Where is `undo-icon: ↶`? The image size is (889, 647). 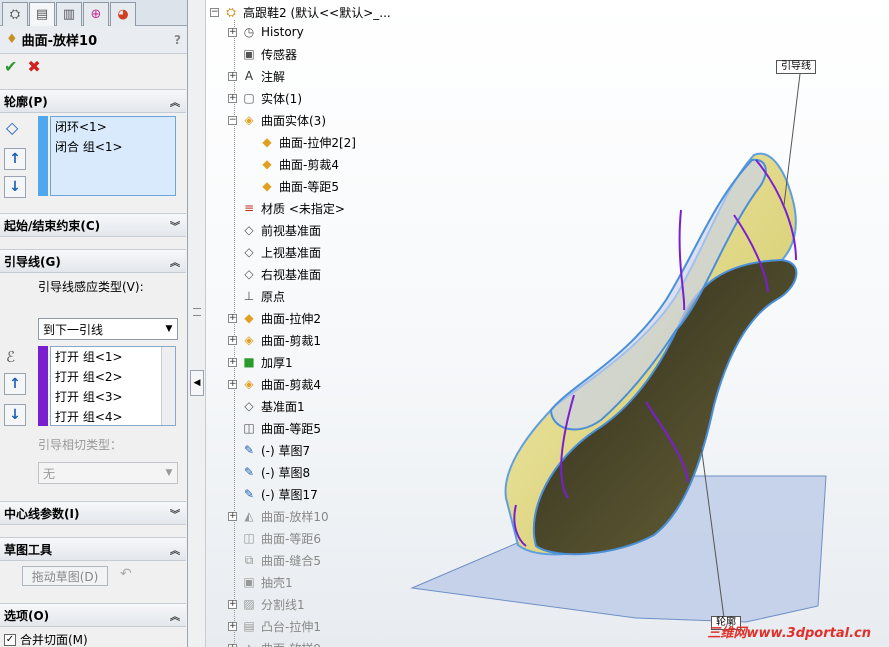
undo-icon: ↶ is located at coordinates (126, 574).